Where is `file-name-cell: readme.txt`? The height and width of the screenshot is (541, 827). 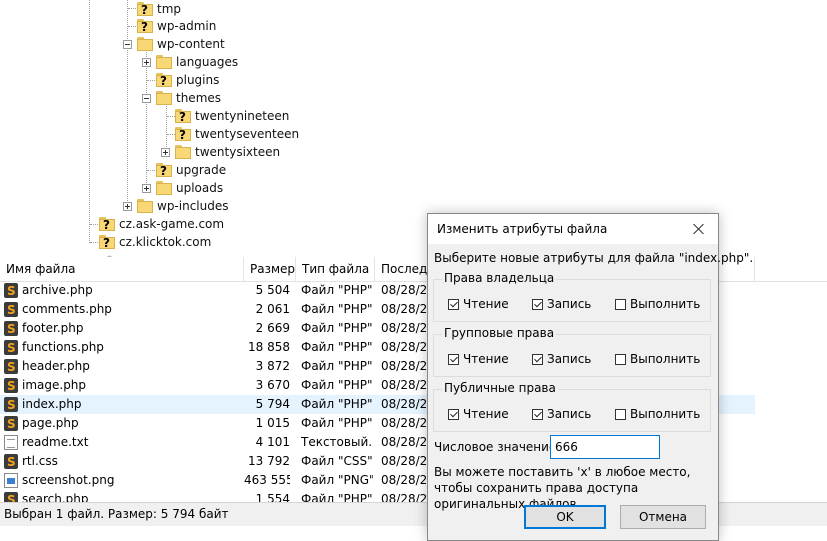 file-name-cell: readme.txt is located at coordinates (124, 442).